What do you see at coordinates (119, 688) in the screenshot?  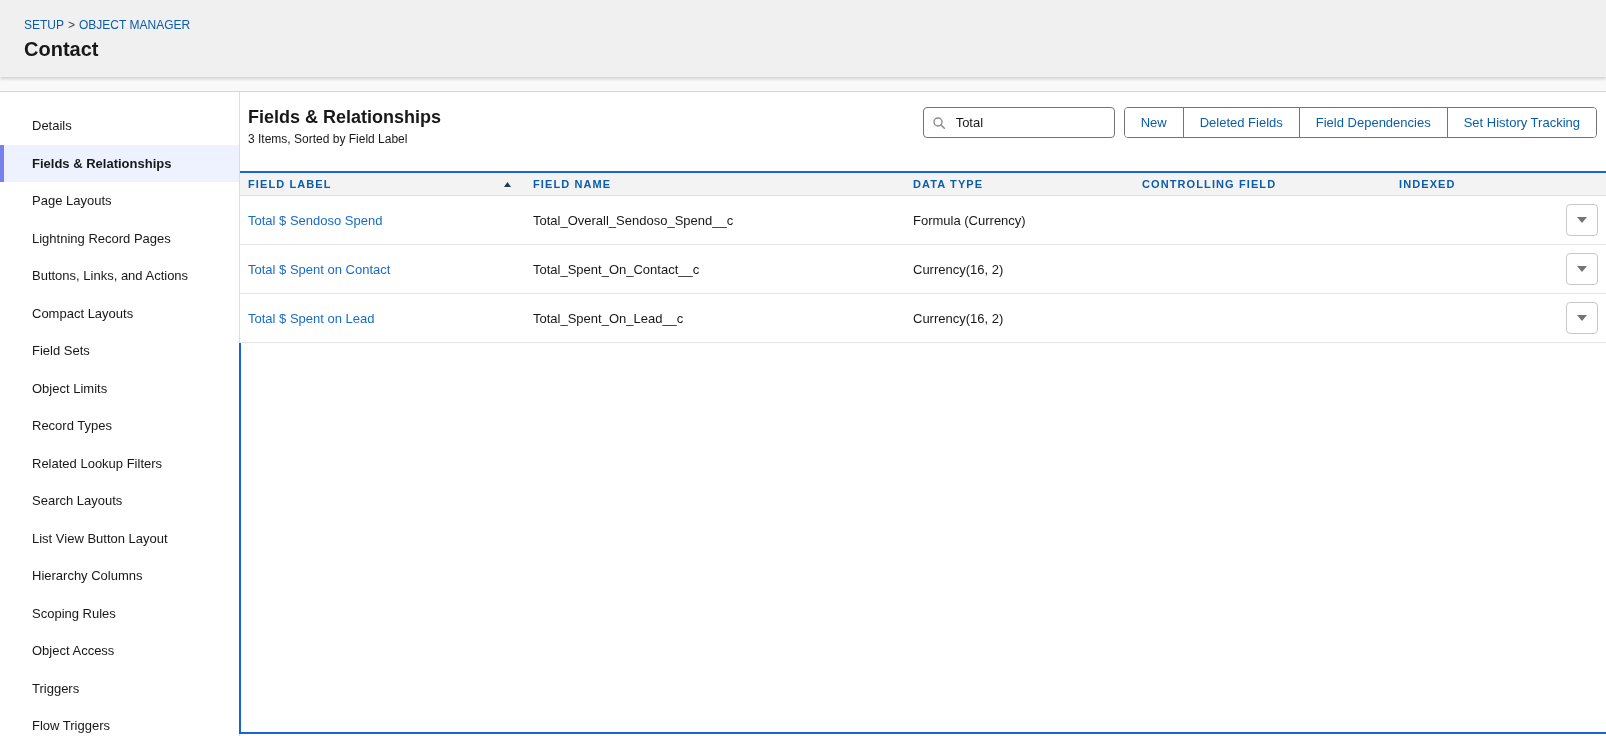 I see `sidebar-item: Triggers` at bounding box center [119, 688].